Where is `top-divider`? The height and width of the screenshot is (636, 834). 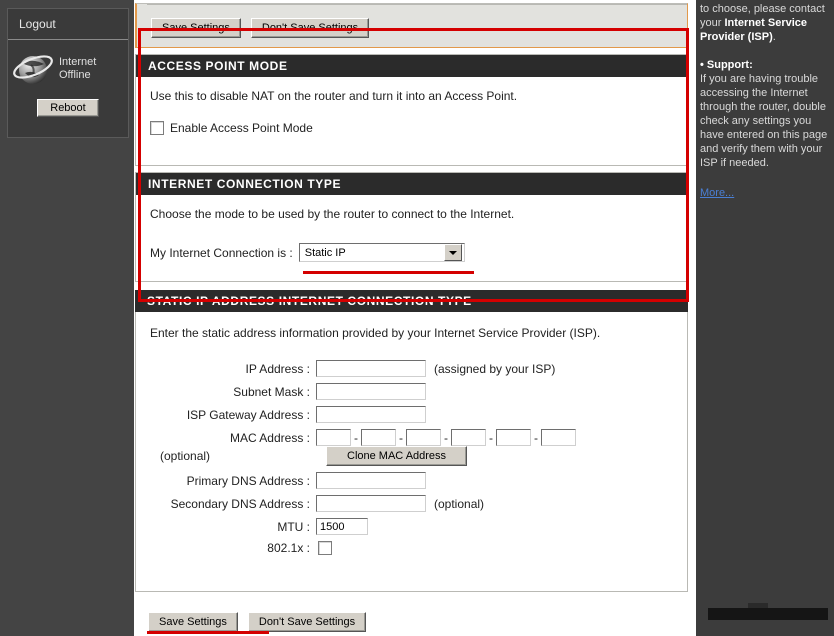
top-divider is located at coordinates (417, 4).